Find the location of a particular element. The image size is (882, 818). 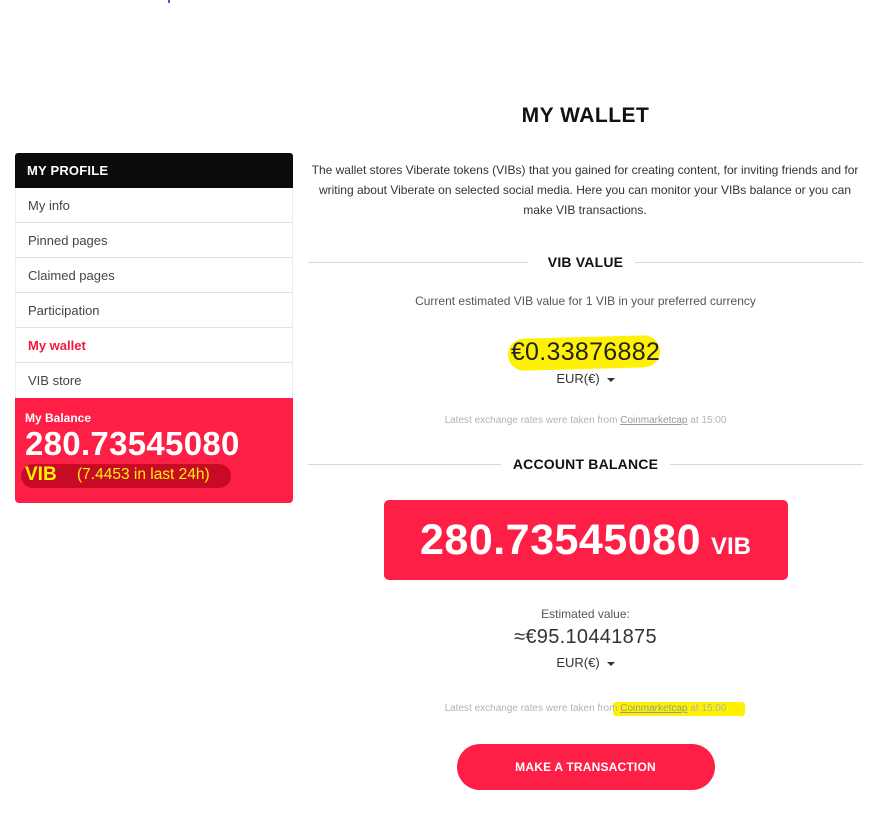

vib-value-display: €0.33876882 is located at coordinates (585, 353).